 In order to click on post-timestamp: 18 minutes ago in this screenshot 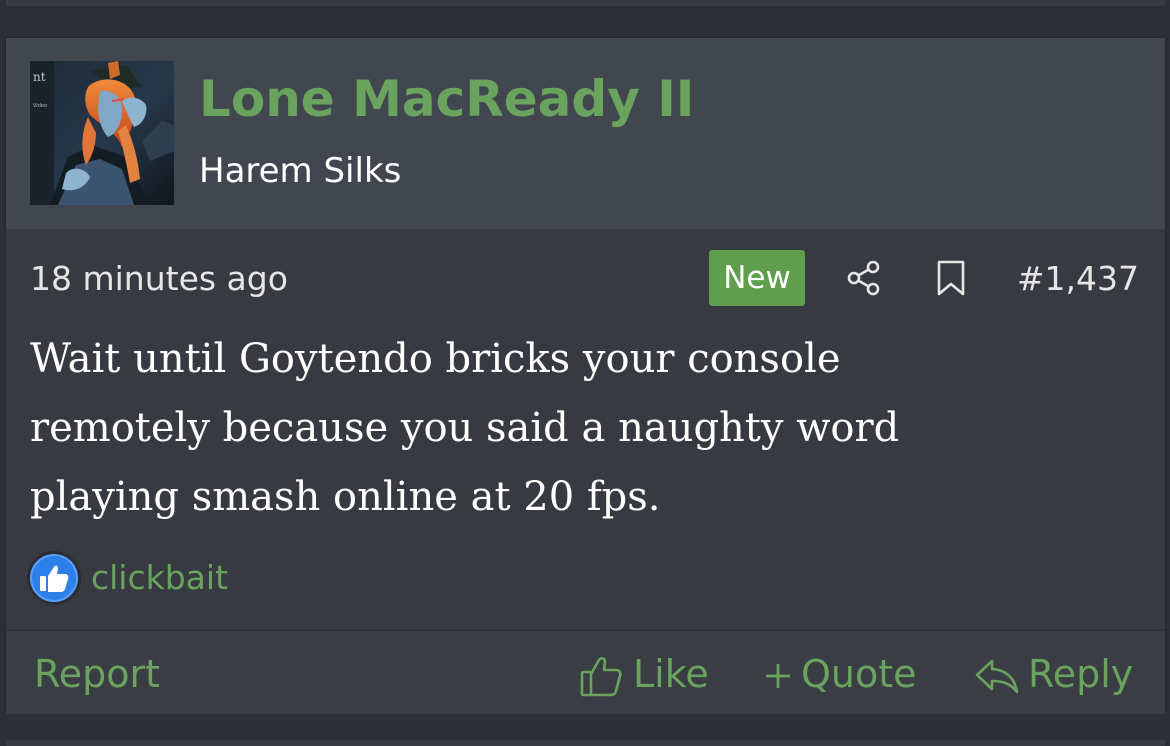, I will do `click(159, 279)`.